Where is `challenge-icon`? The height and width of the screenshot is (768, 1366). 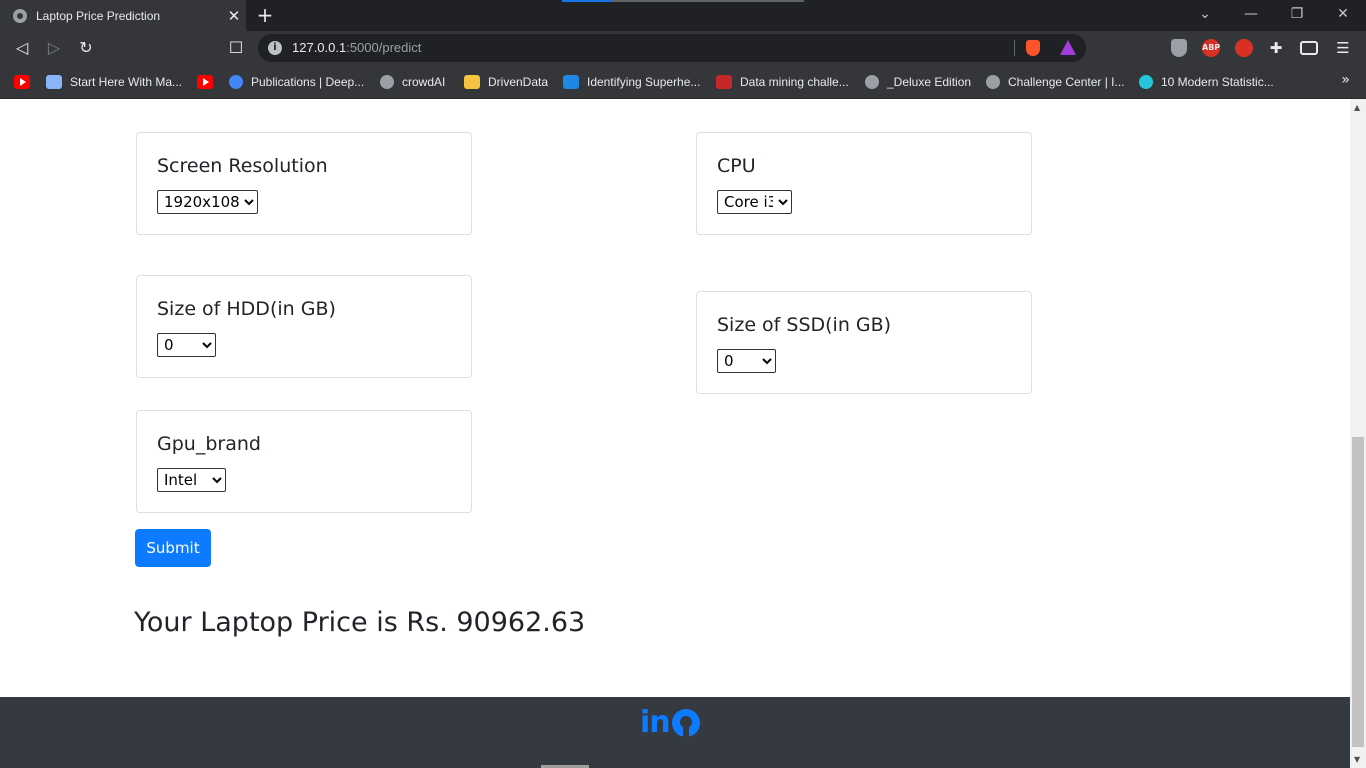
challenge-icon is located at coordinates (724, 82).